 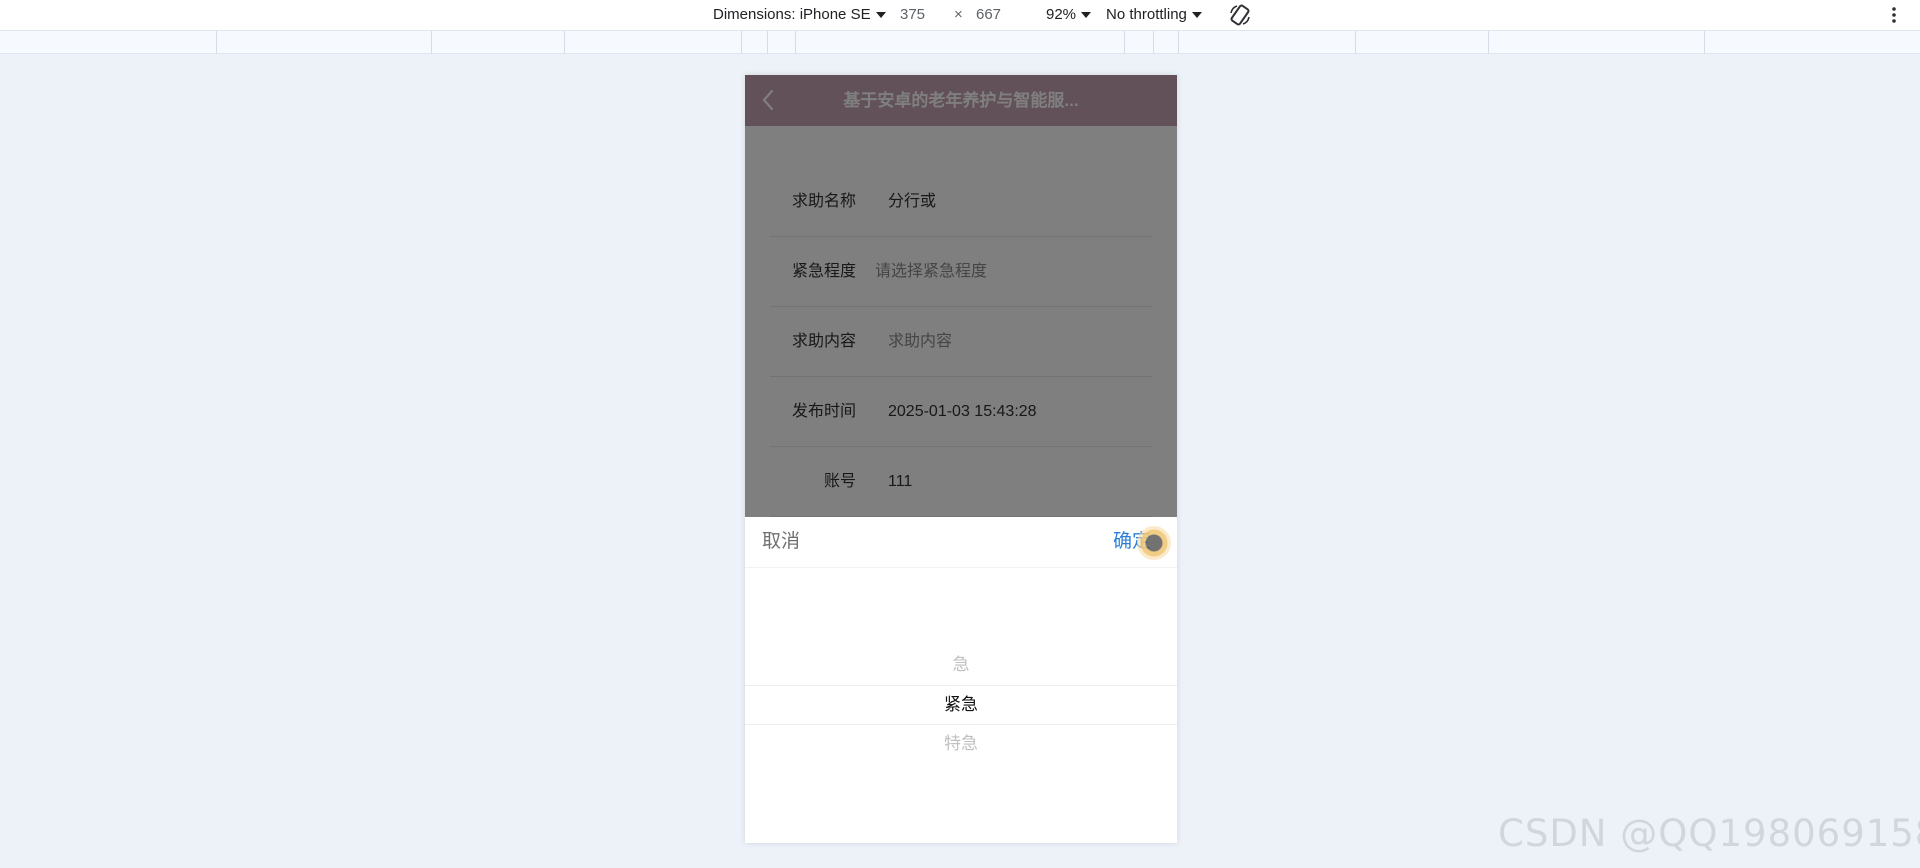 I want to click on dimensions-dropdown: Dimensions: iPhone SE, so click(x=799, y=15).